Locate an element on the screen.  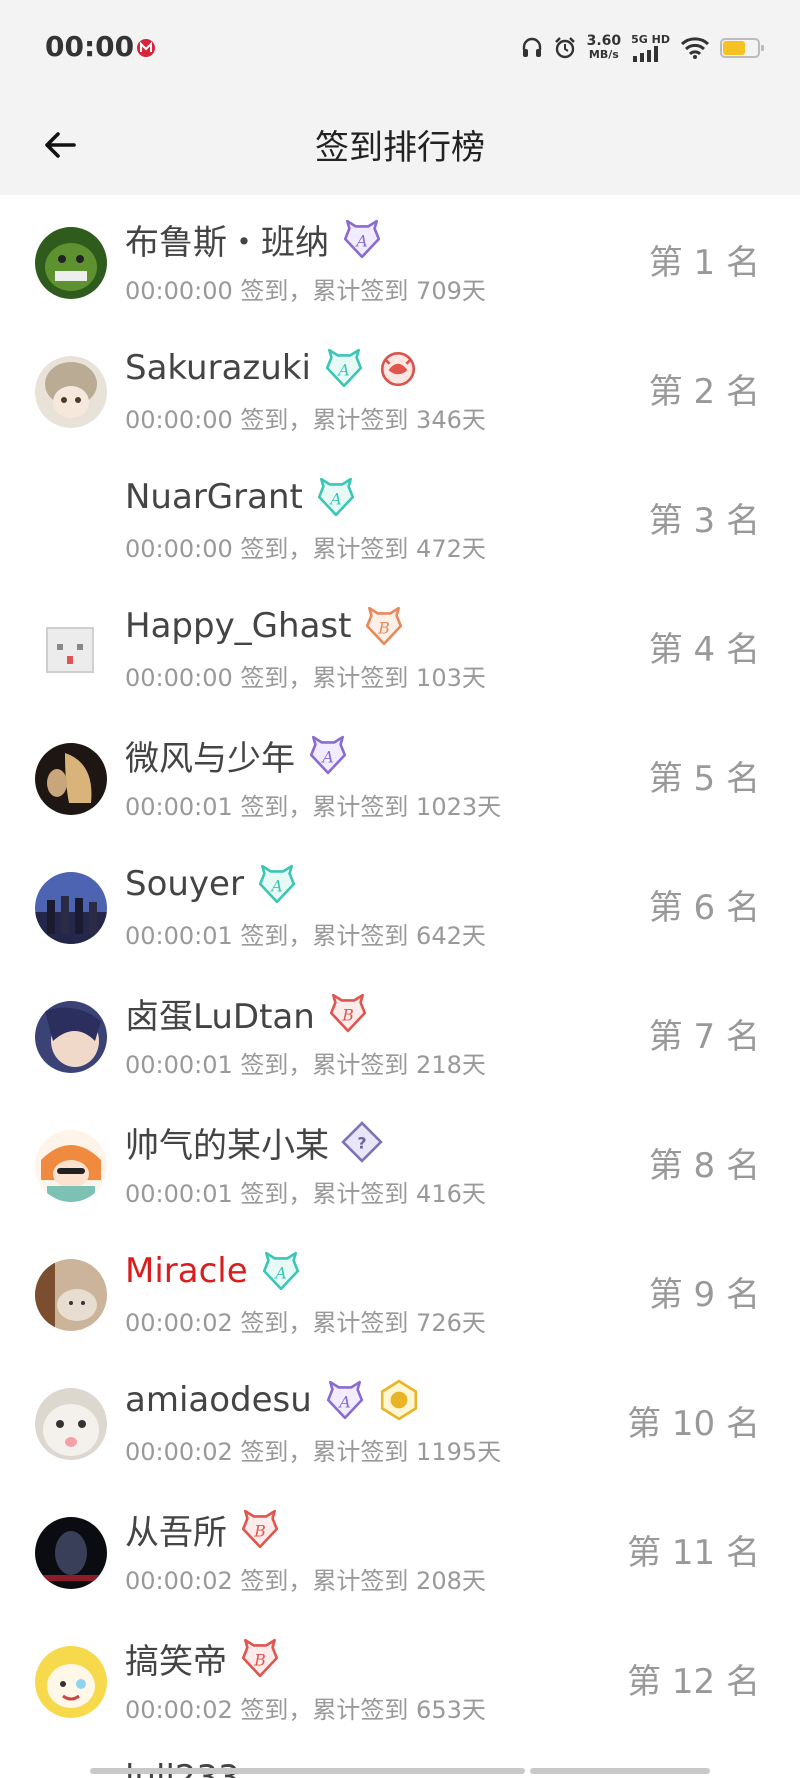
list-item-partial: lull233 is located at coordinates (400, 1763).